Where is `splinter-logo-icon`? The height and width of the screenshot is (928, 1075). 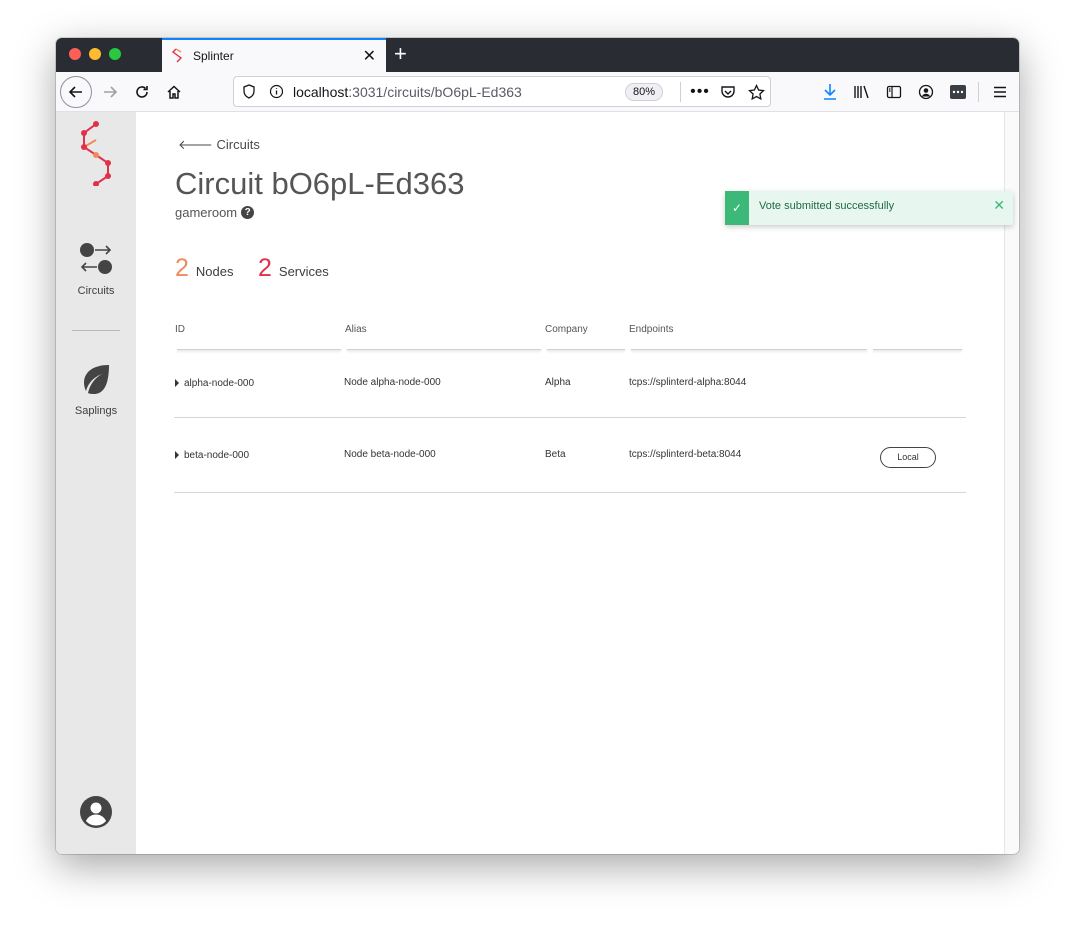
splinter-logo-icon is located at coordinates (96, 153).